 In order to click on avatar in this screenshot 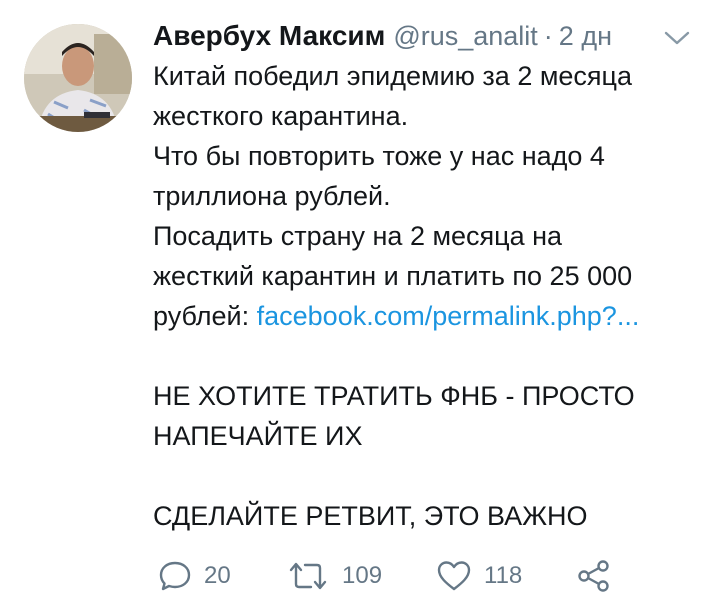, I will do `click(78, 78)`.